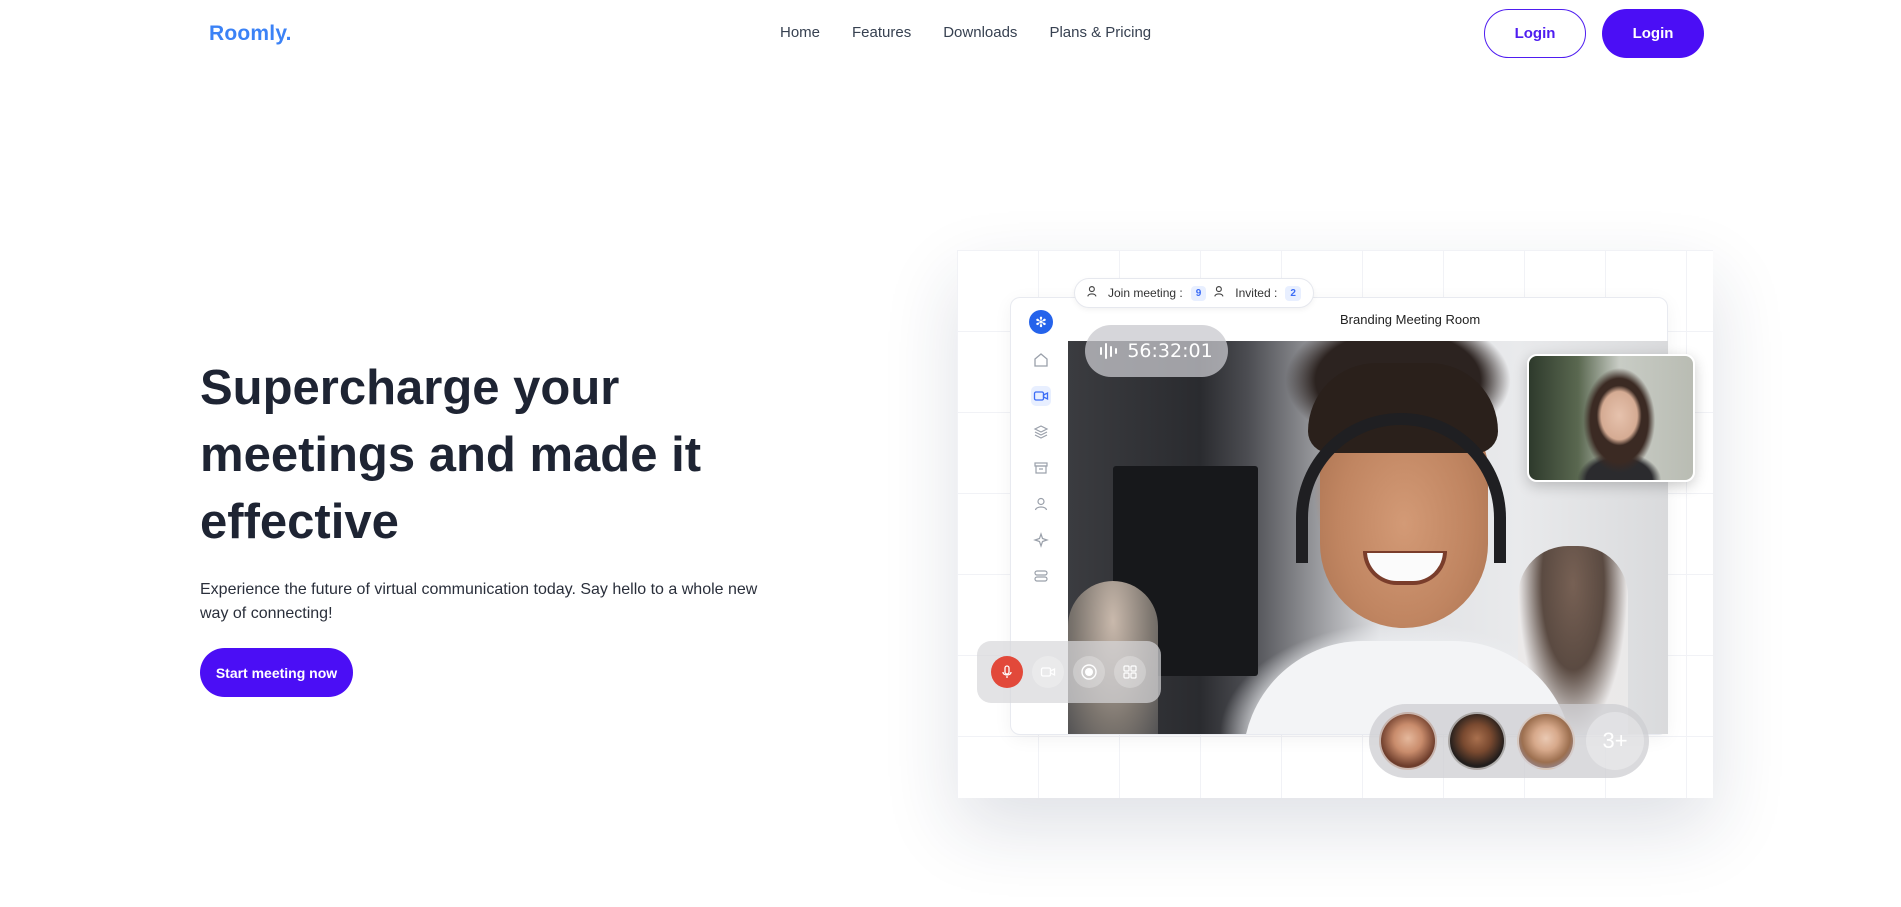 The height and width of the screenshot is (907, 1901). I want to click on login-outline-button: Login, so click(1535, 33).